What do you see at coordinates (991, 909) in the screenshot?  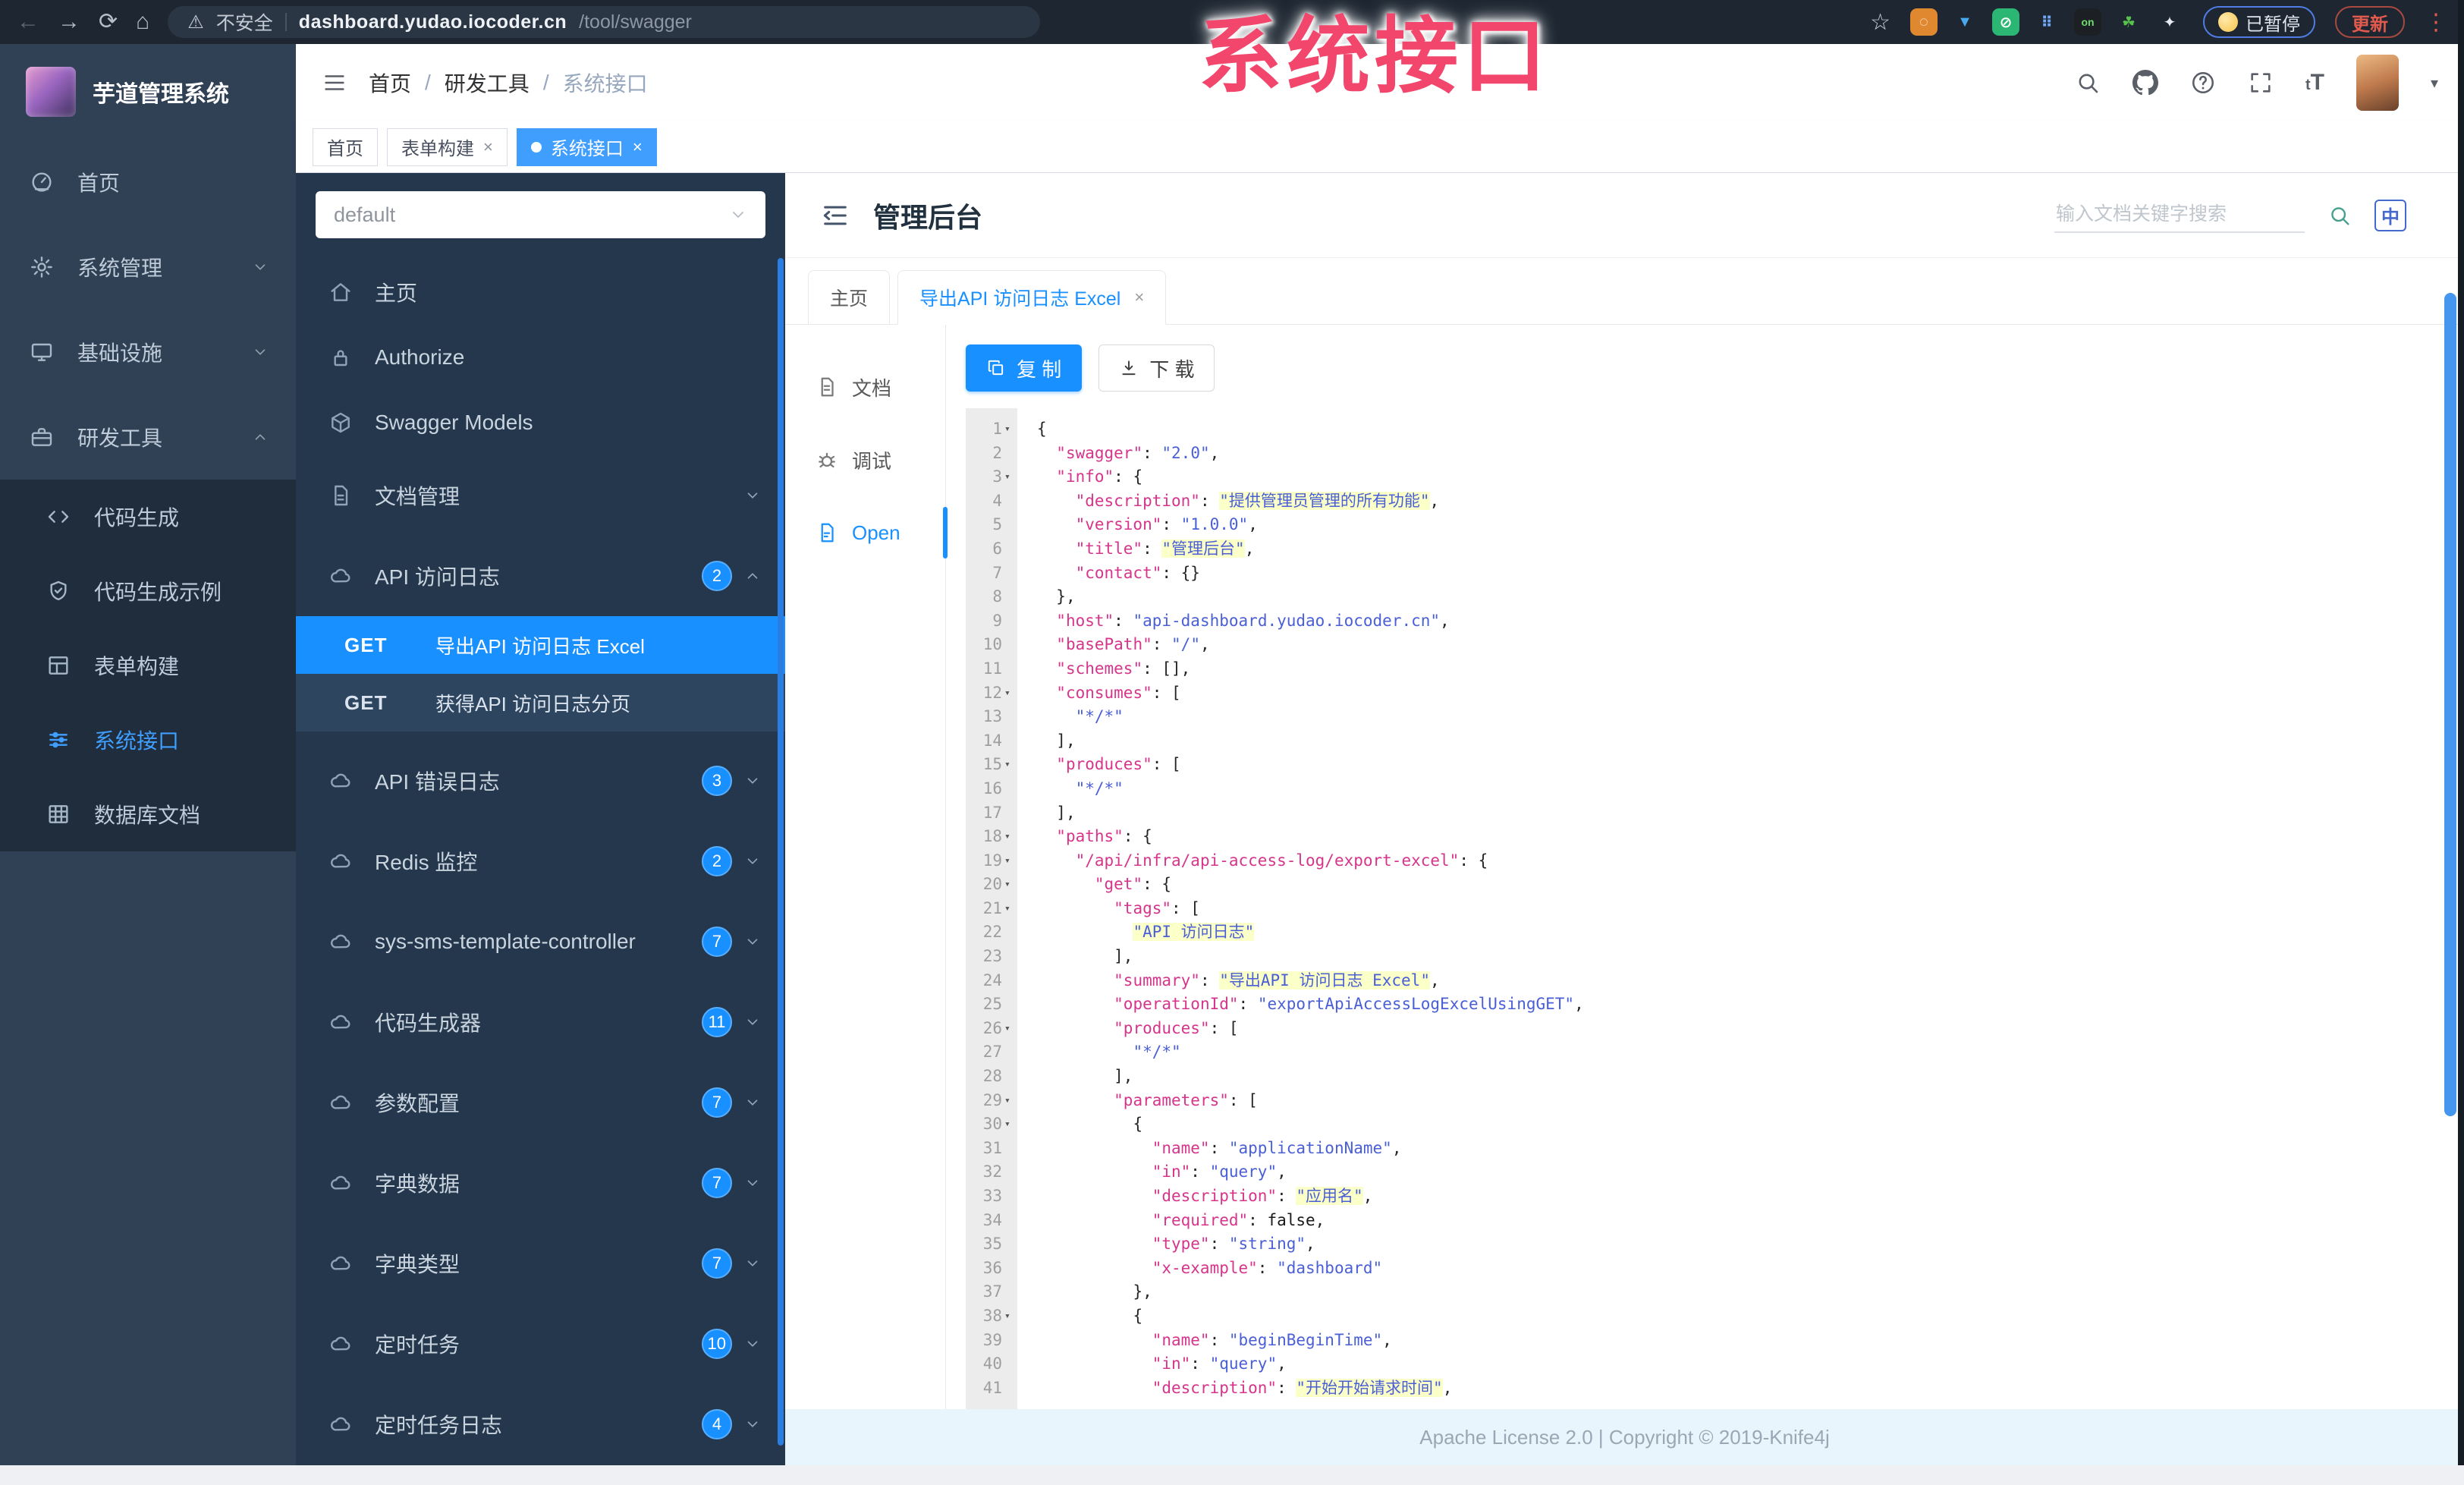 I see `gutter-line: 21 ▾` at bounding box center [991, 909].